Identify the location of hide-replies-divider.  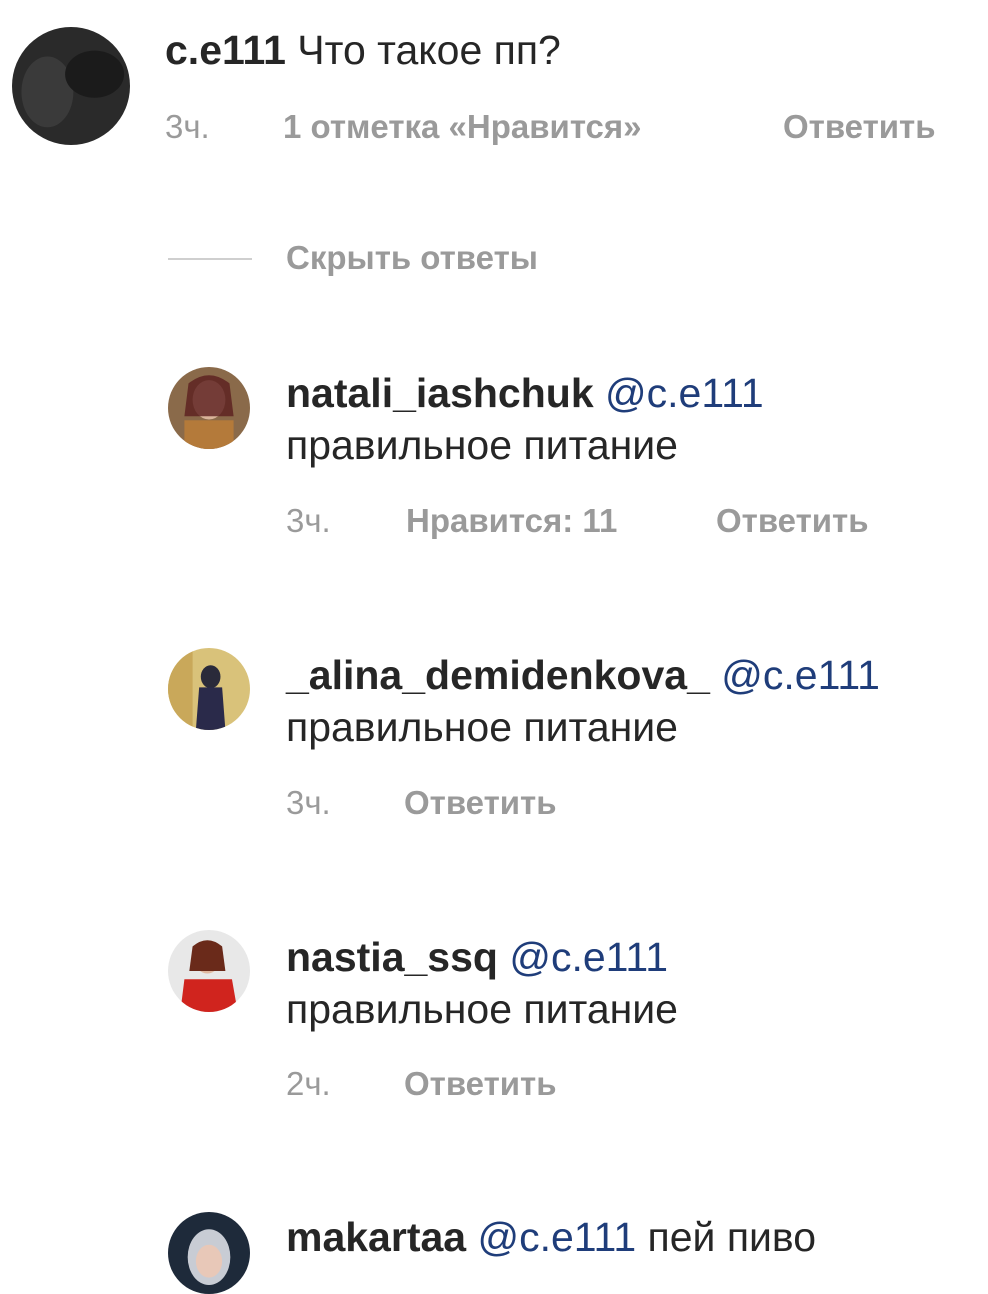
(210, 259).